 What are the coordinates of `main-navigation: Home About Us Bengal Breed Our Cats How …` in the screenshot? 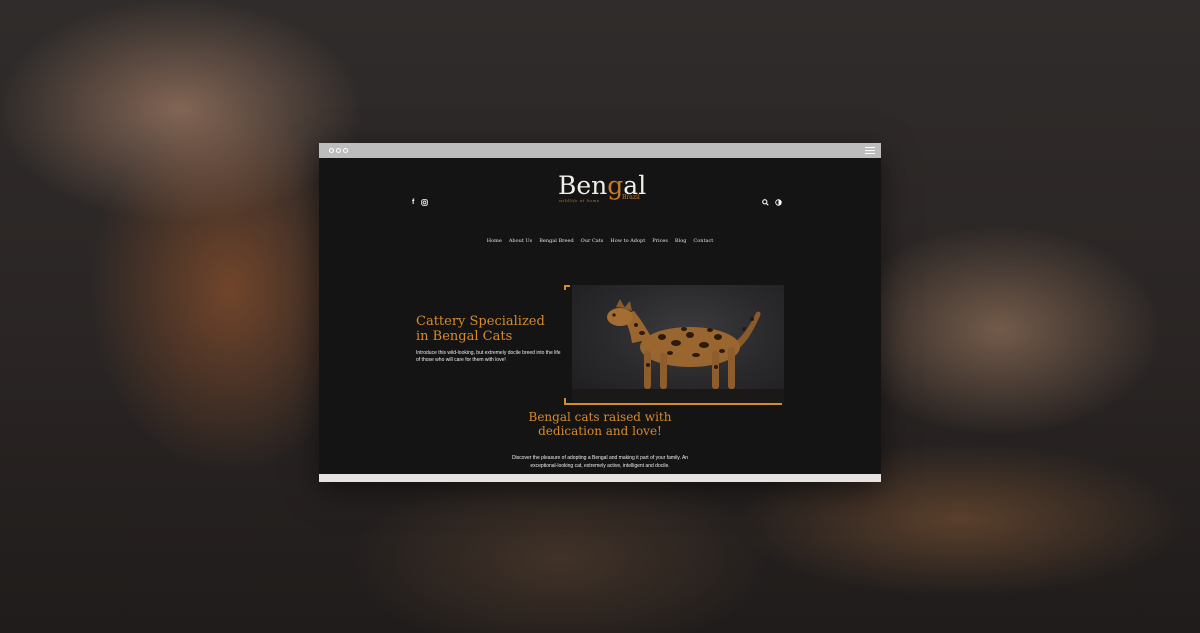 It's located at (600, 241).